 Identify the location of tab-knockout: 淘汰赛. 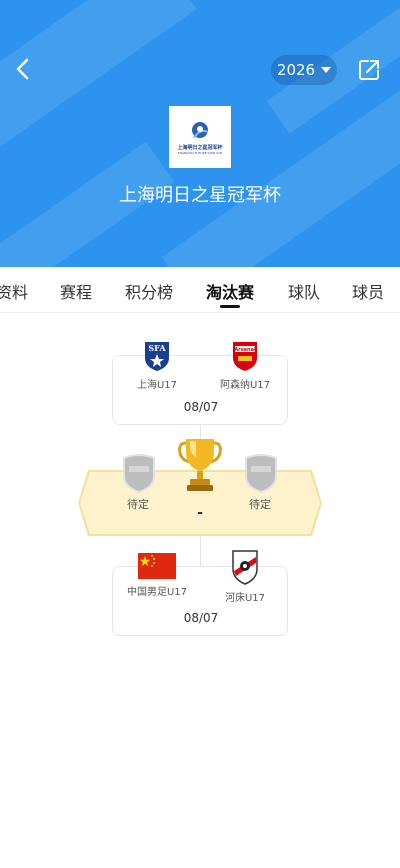
(230, 291).